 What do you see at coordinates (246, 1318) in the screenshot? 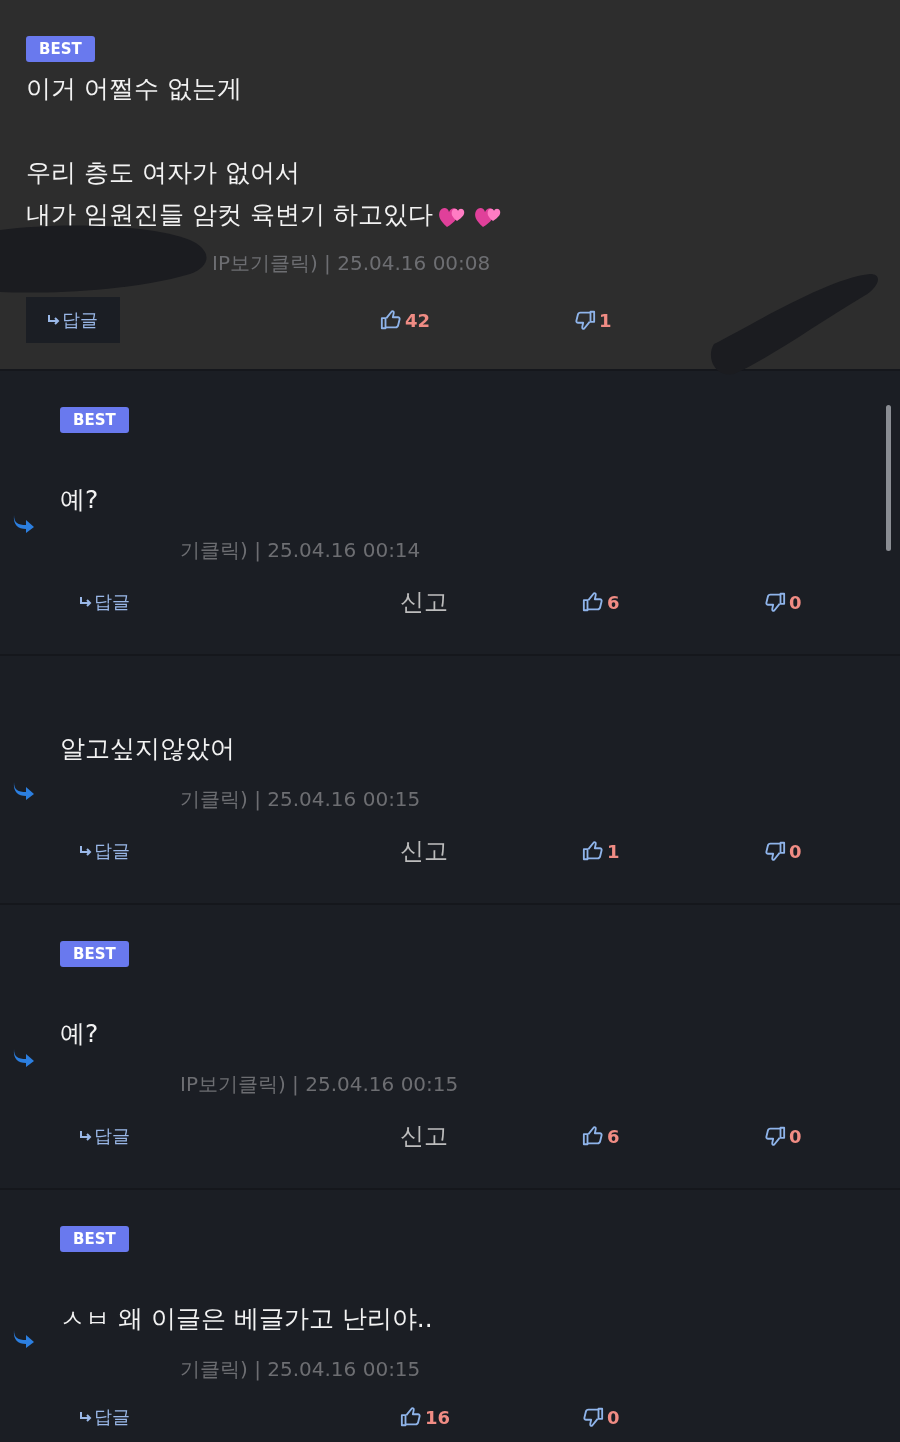
I see `comment-text: ㅅㅂ 왜 이글은 베글가고 난리야..` at bounding box center [246, 1318].